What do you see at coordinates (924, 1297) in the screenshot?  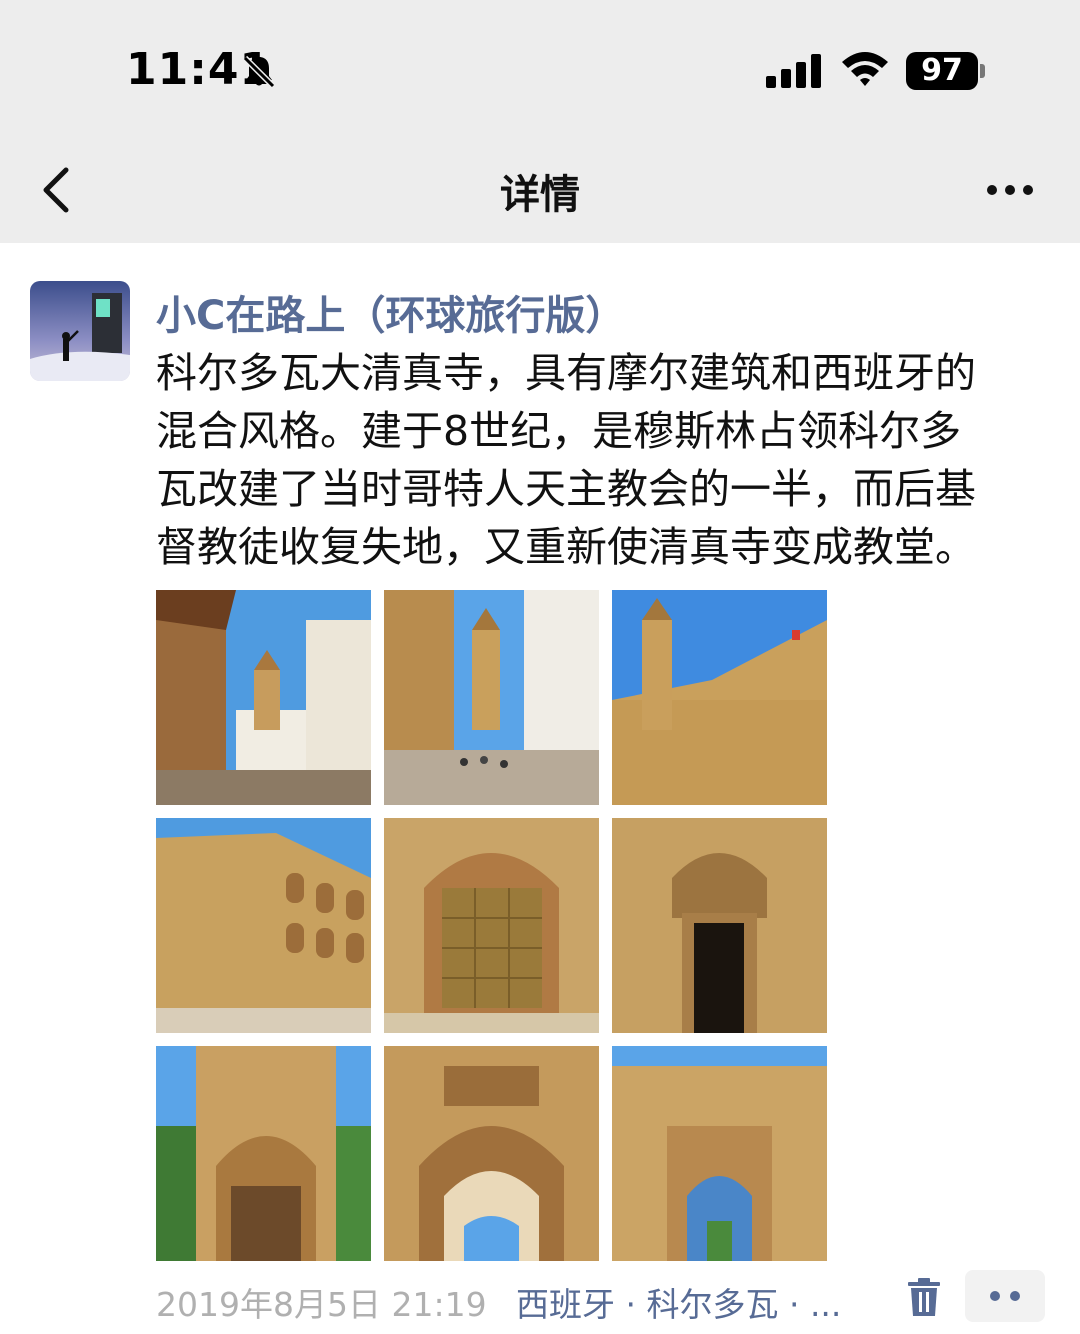 I see `trash-icon` at bounding box center [924, 1297].